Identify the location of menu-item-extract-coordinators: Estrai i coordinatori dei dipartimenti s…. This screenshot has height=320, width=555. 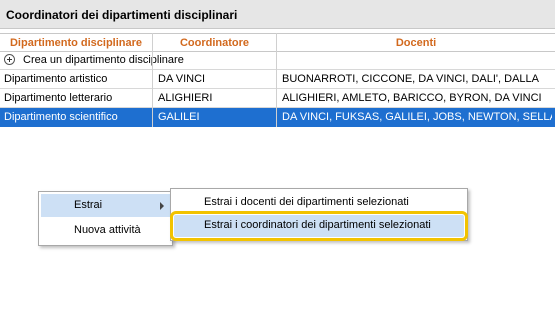
(319, 226).